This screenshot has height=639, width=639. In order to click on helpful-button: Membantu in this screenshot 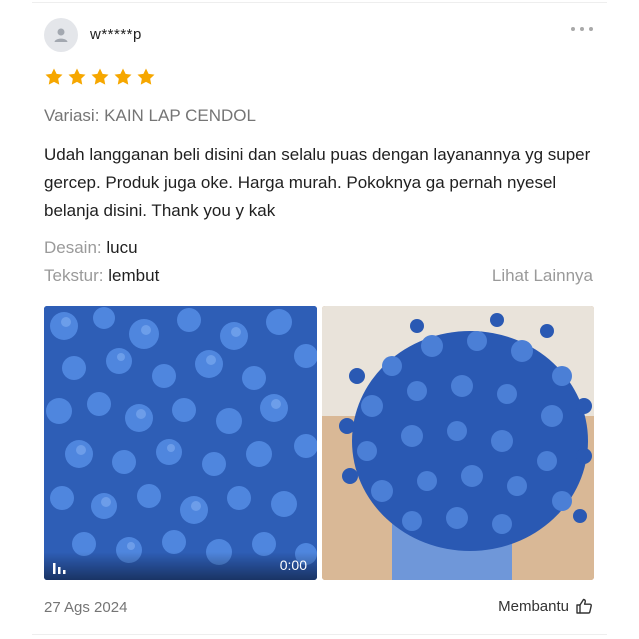, I will do `click(545, 606)`.